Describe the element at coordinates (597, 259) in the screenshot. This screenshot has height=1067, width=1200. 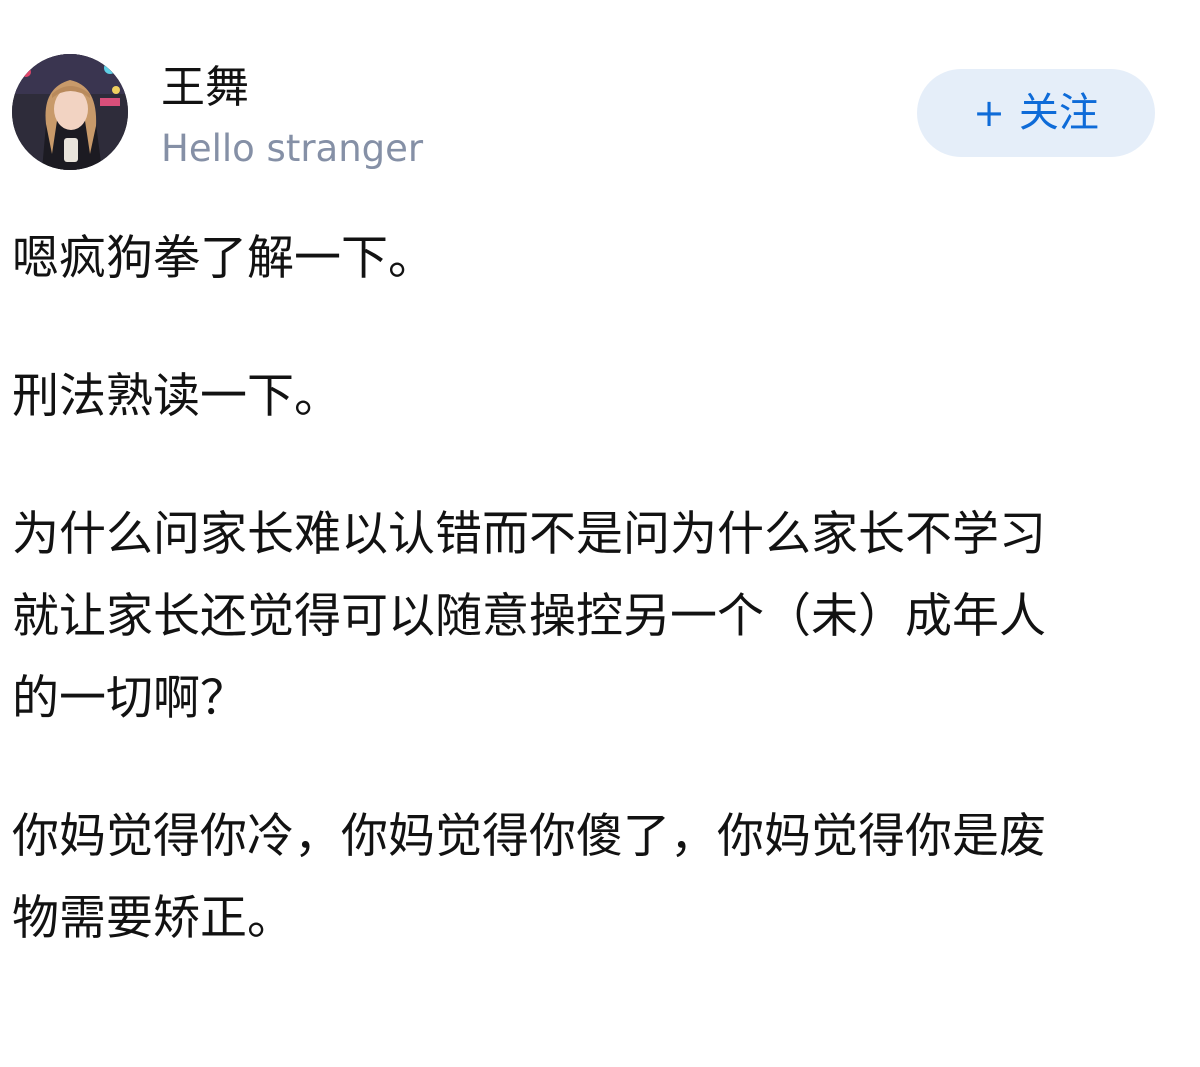
I see `content-paragraph: 嗯疯狗拳了解一下。` at that location.